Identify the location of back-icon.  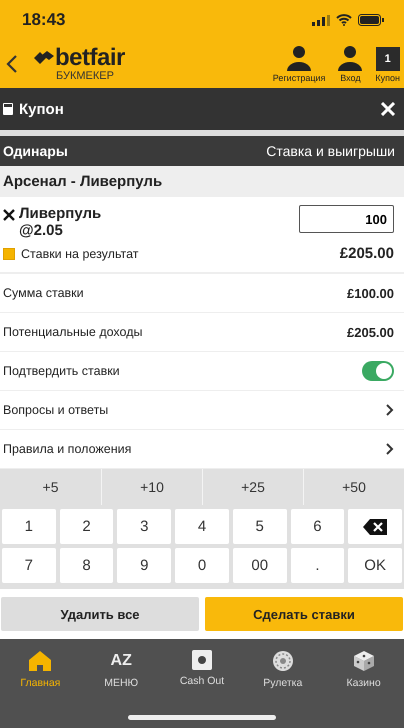
(12, 64).